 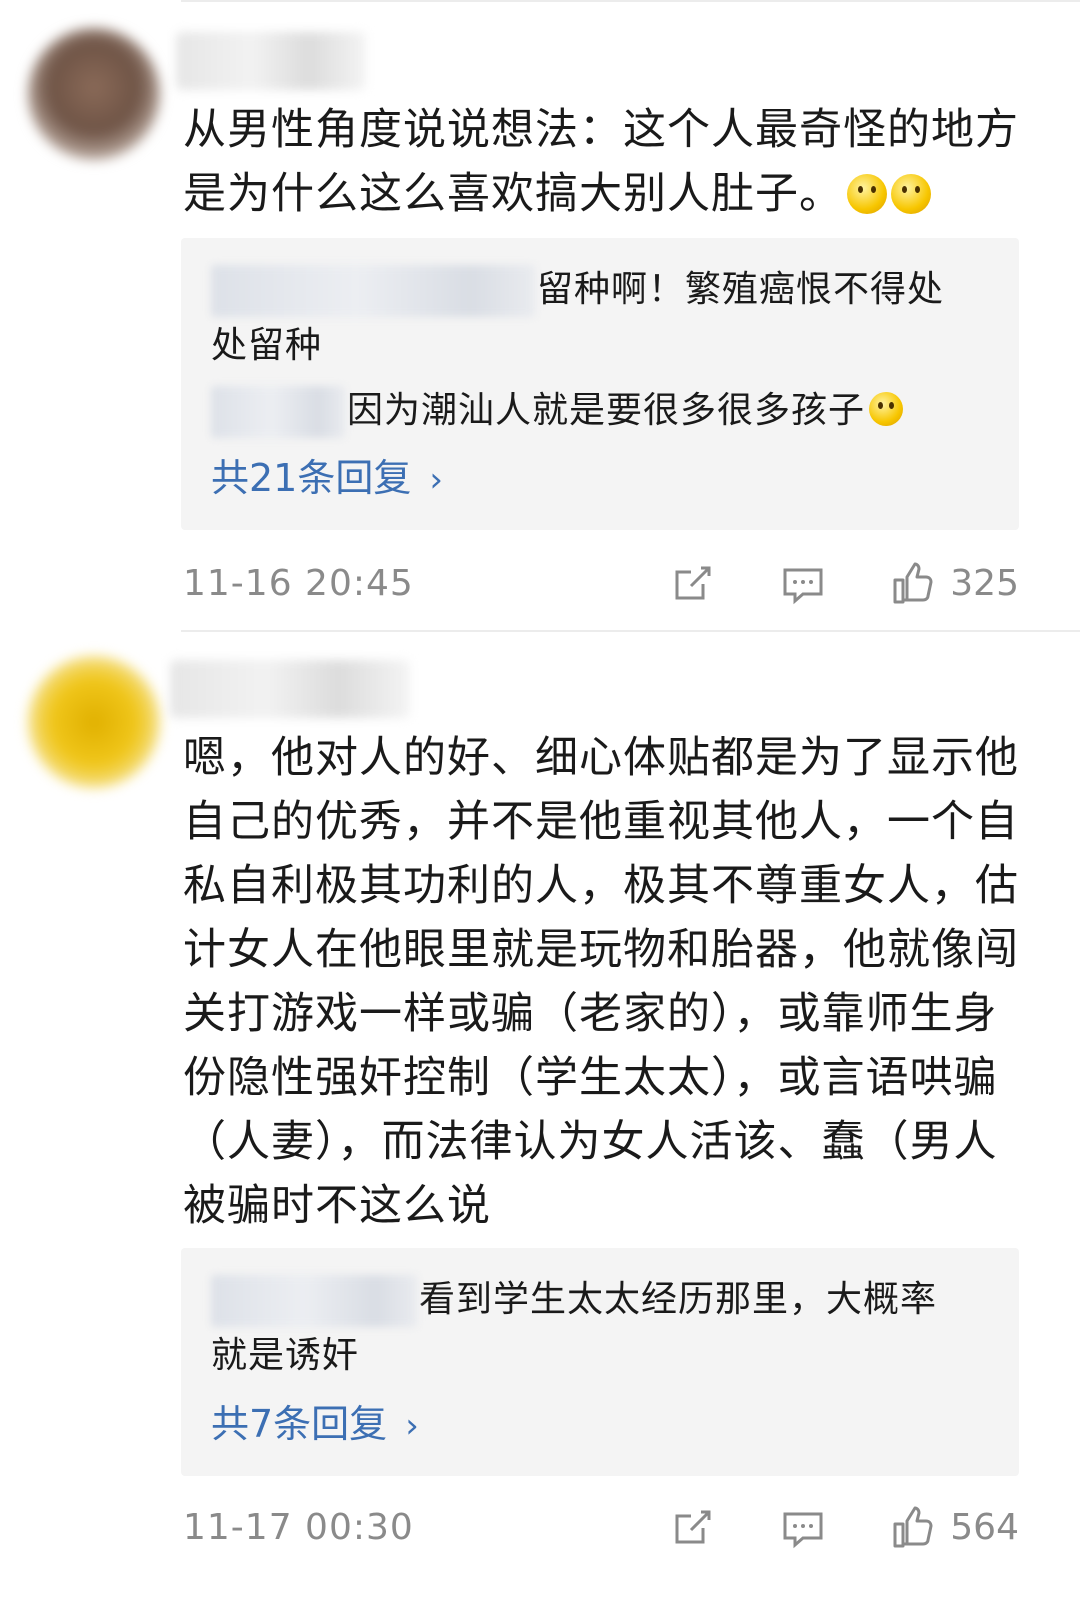 What do you see at coordinates (601, 584) in the screenshot?
I see `comment-meta: 11-16 20:45 325` at bounding box center [601, 584].